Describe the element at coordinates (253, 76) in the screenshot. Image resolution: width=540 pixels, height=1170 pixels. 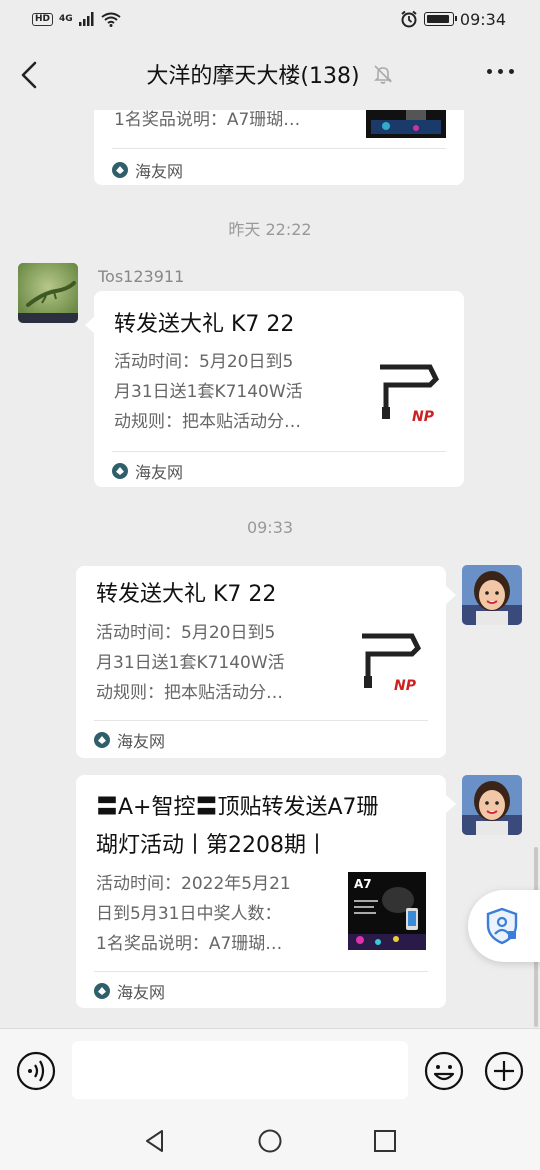
I see `chat-title: 大洋的摩天大楼(138)` at that location.